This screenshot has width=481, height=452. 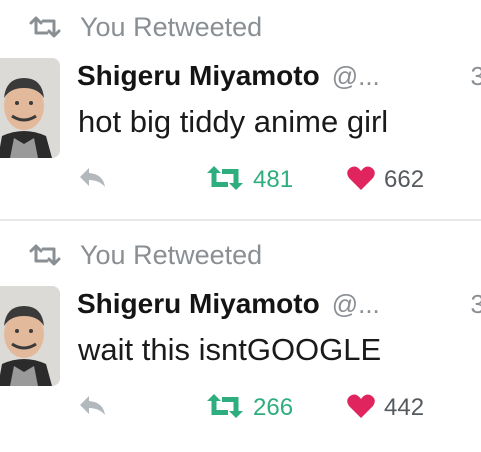 What do you see at coordinates (249, 408) in the screenshot?
I see `retweet-button: 266` at bounding box center [249, 408].